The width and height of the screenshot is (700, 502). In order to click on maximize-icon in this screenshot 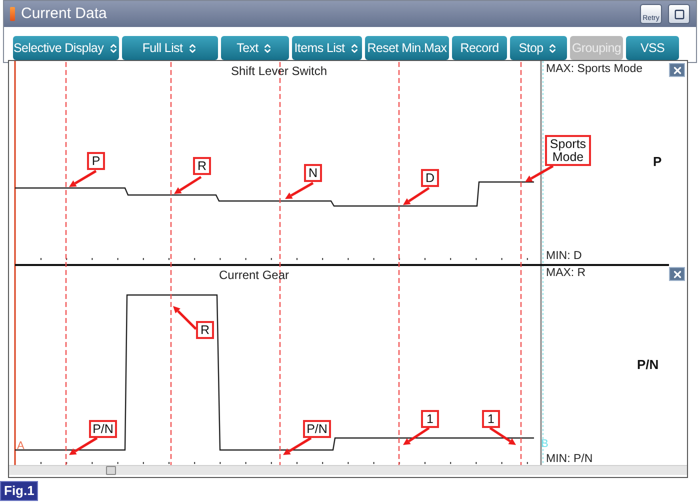, I will do `click(679, 14)`.